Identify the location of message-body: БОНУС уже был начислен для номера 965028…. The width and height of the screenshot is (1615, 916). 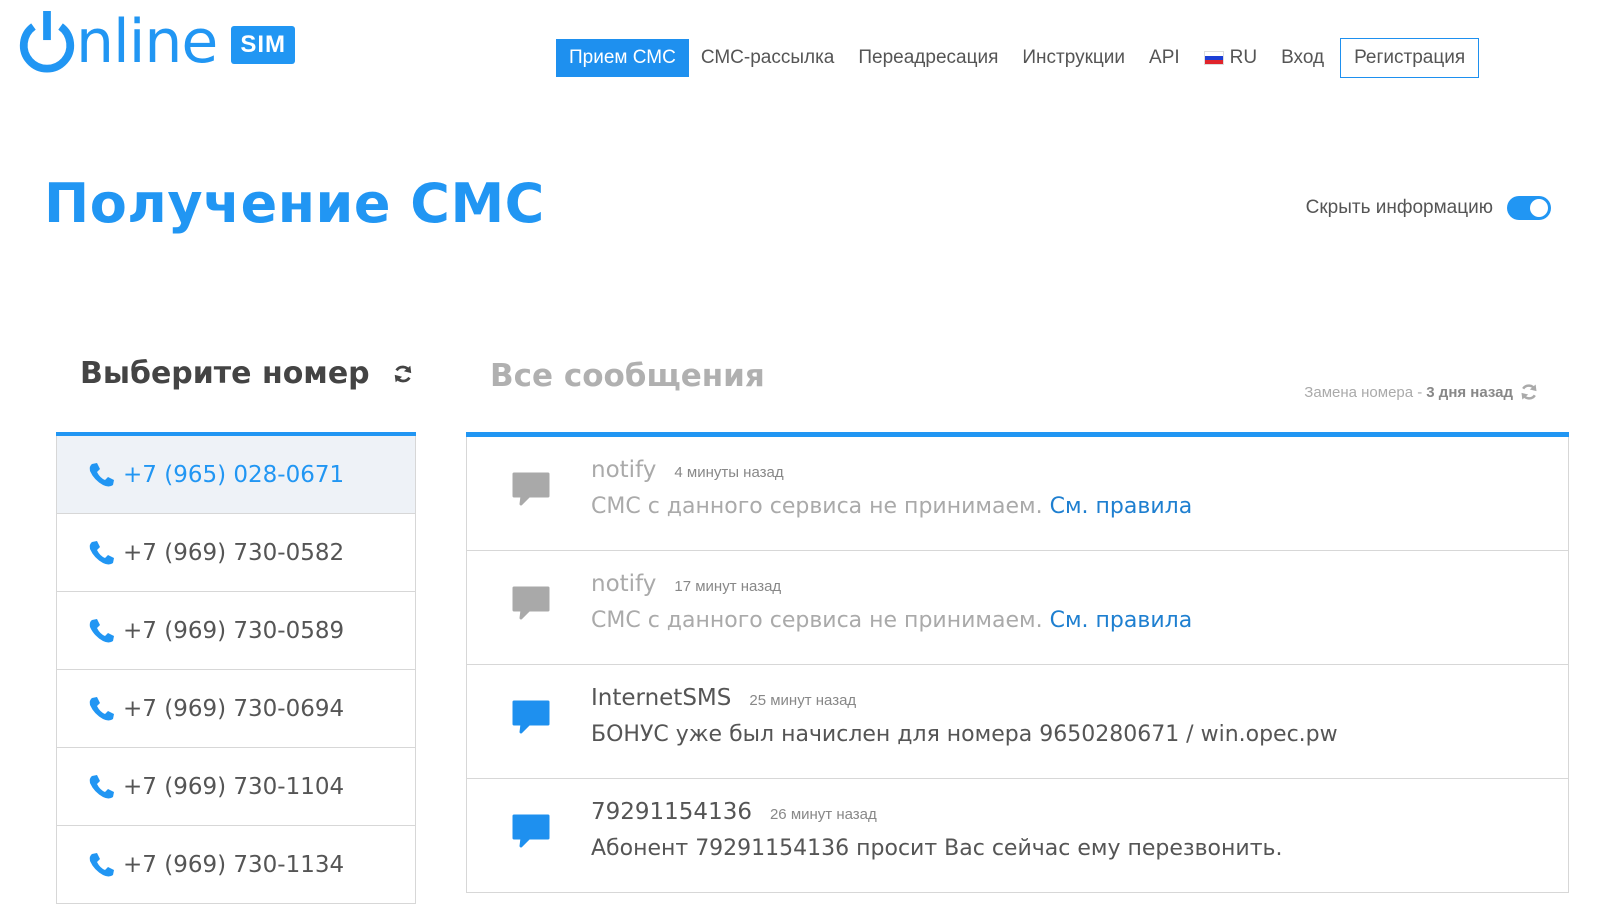
(964, 734).